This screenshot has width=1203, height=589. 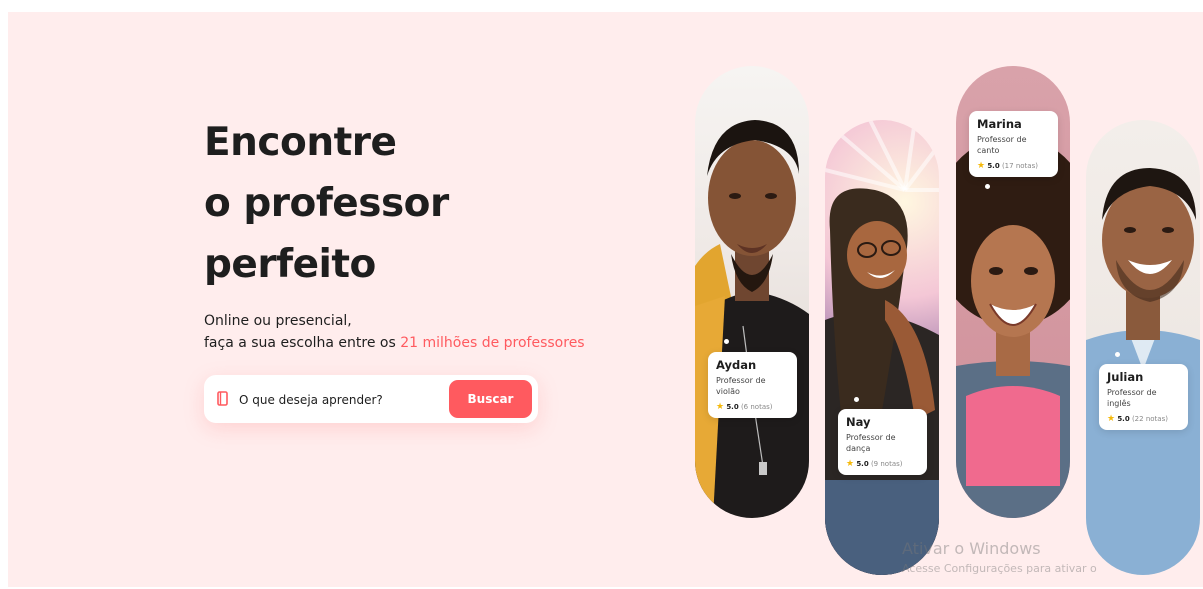 What do you see at coordinates (339, 400) in the screenshot?
I see `search-input` at bounding box center [339, 400].